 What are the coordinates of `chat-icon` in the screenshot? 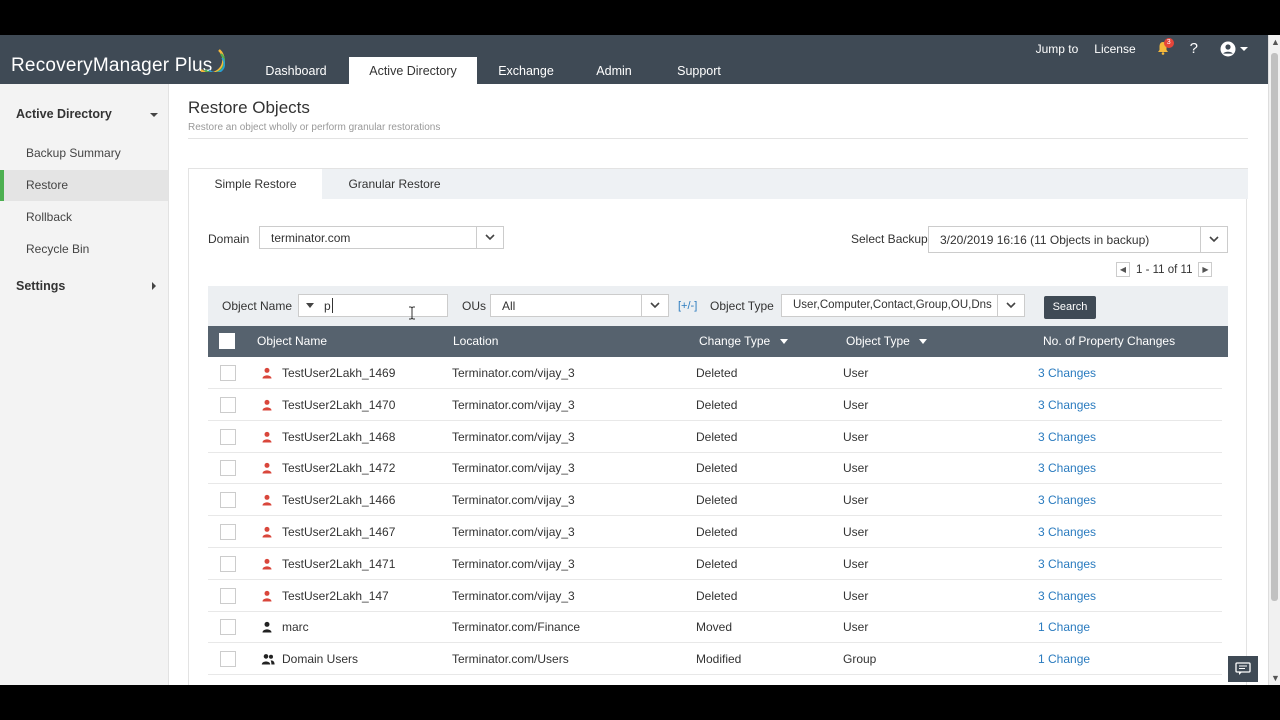 It's located at (1243, 669).